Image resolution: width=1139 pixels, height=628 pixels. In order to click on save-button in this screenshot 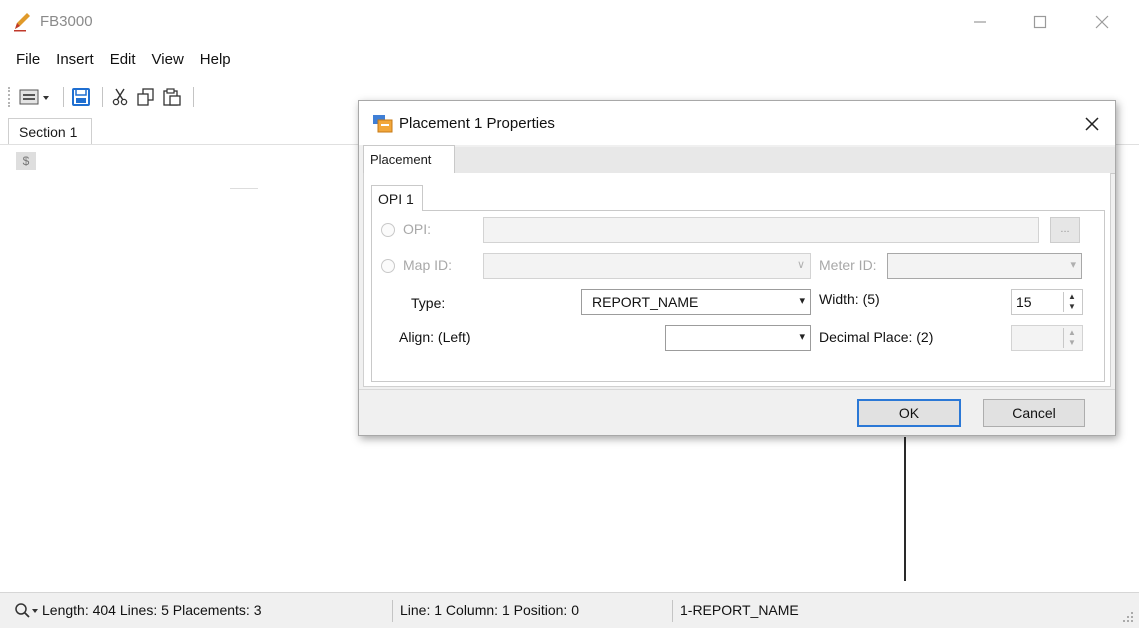, I will do `click(81, 97)`.